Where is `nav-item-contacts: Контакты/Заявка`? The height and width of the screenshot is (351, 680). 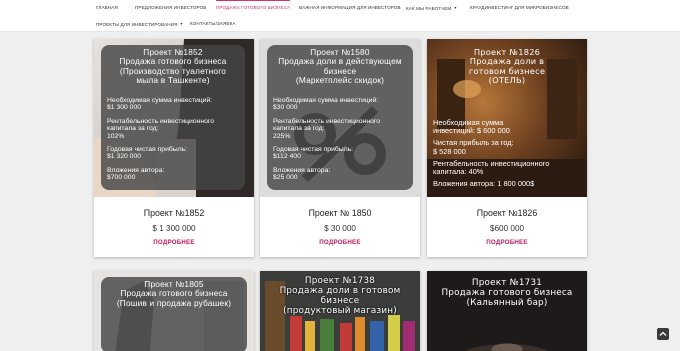 nav-item-contacts: Контакты/Заявка is located at coordinates (213, 23).